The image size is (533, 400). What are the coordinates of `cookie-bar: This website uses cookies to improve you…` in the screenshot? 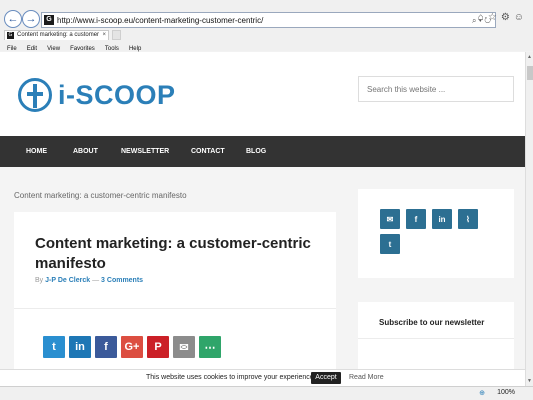 It's located at (262, 377).